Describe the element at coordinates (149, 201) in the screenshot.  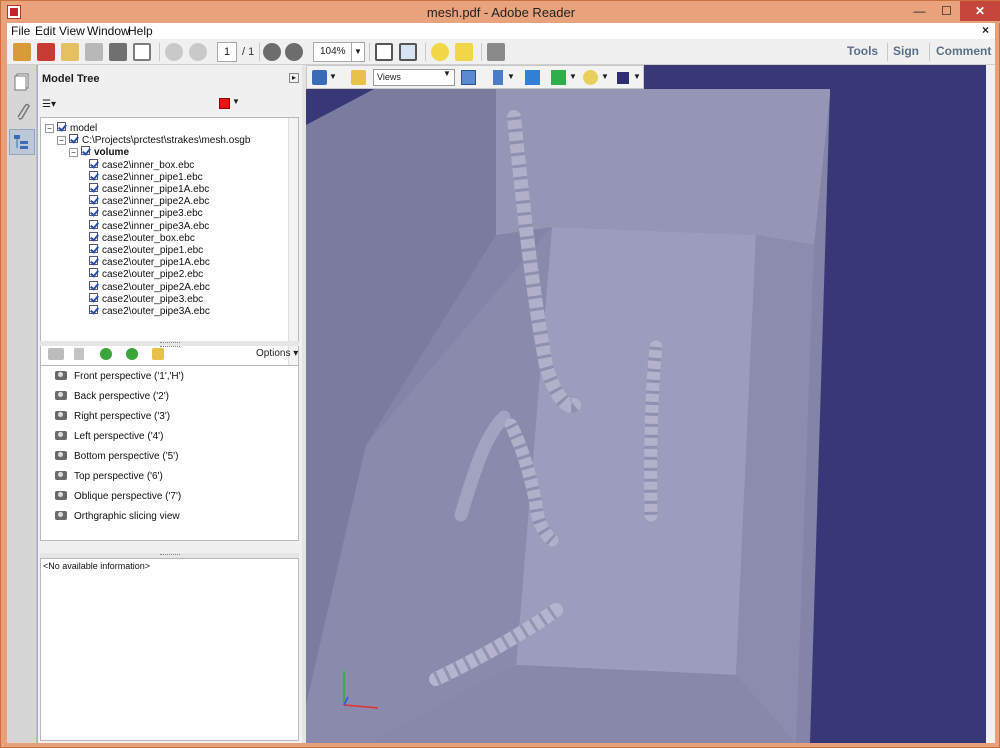
I see `tree-node: case2\inner_pipe2A.ebc` at that location.